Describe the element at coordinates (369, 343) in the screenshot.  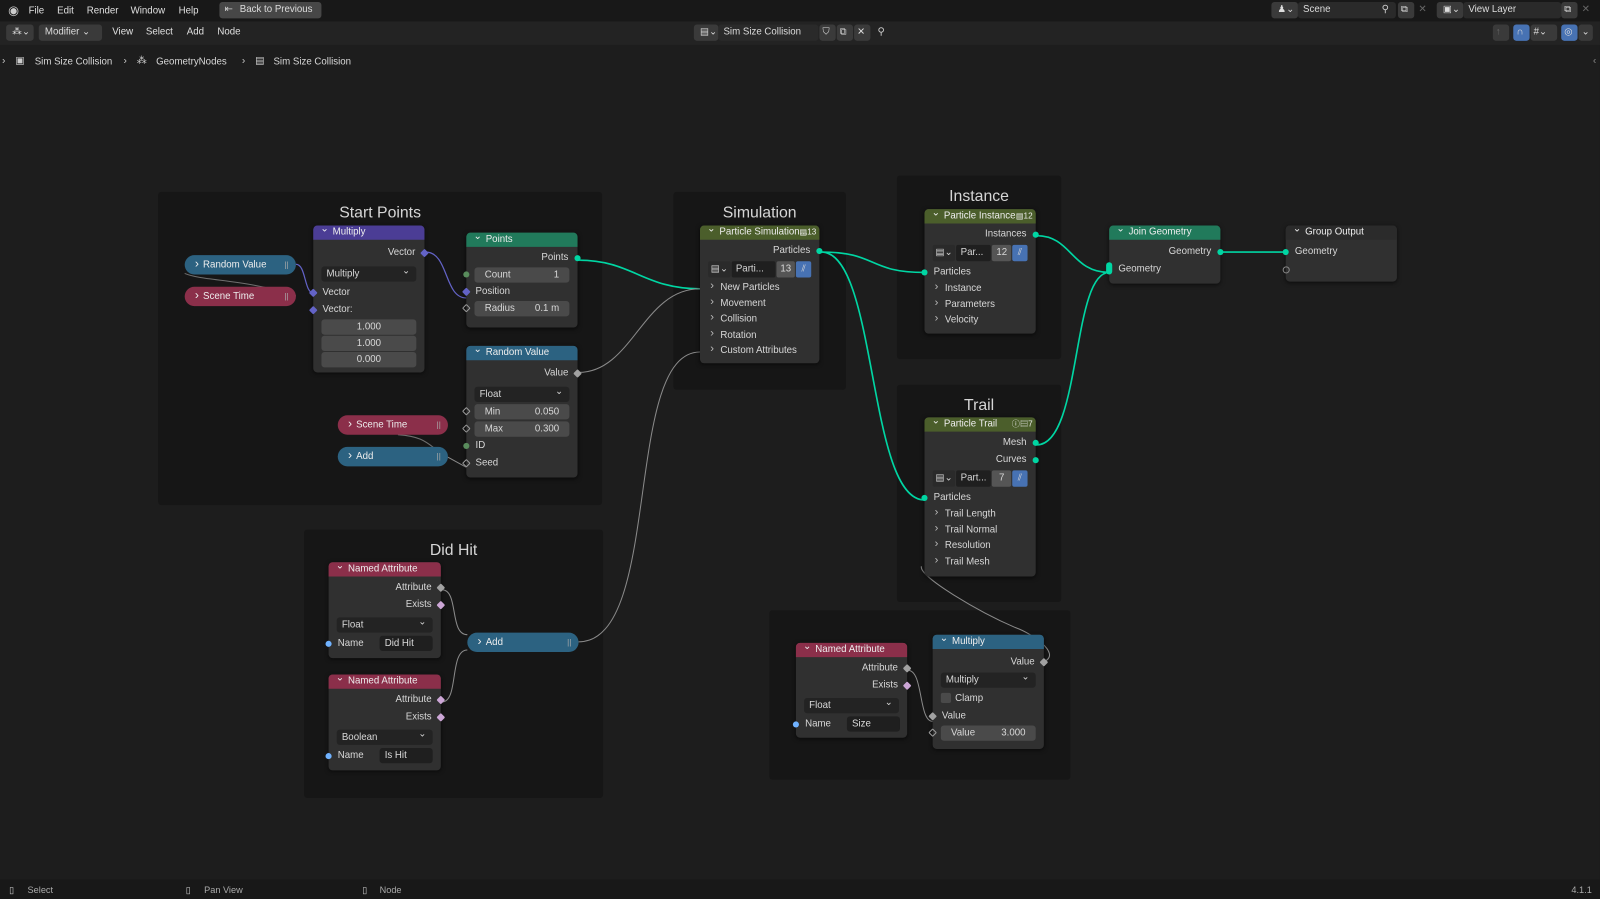
I see `vector-y-field: 1.000` at that location.